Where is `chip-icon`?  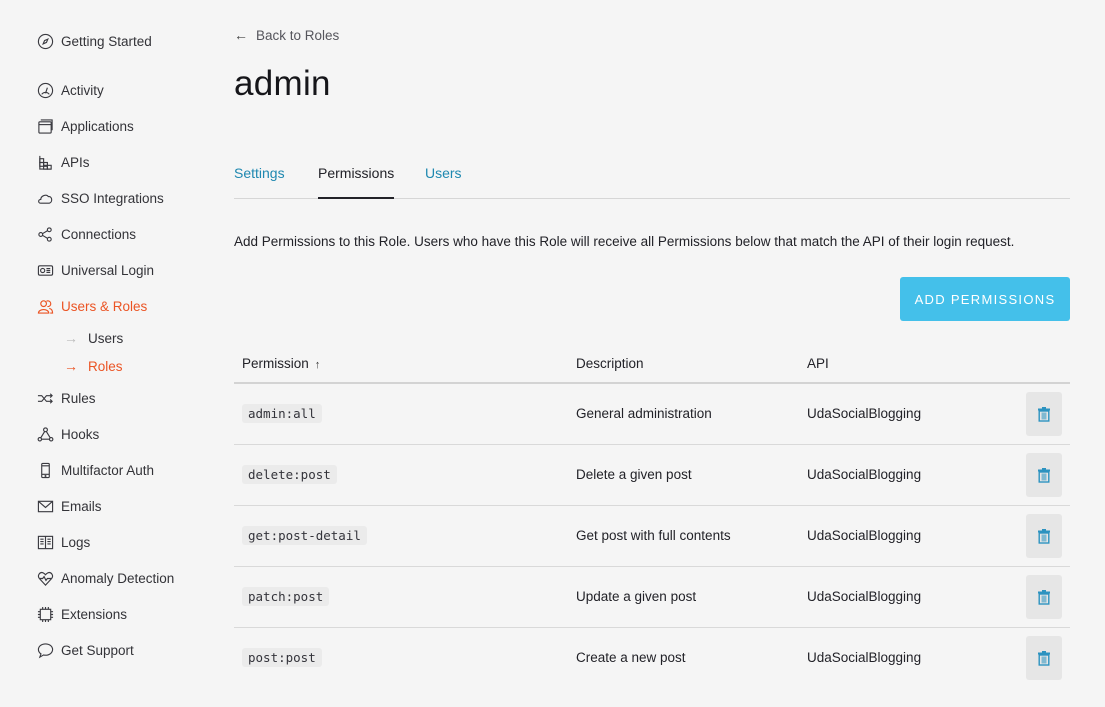 chip-icon is located at coordinates (45, 614).